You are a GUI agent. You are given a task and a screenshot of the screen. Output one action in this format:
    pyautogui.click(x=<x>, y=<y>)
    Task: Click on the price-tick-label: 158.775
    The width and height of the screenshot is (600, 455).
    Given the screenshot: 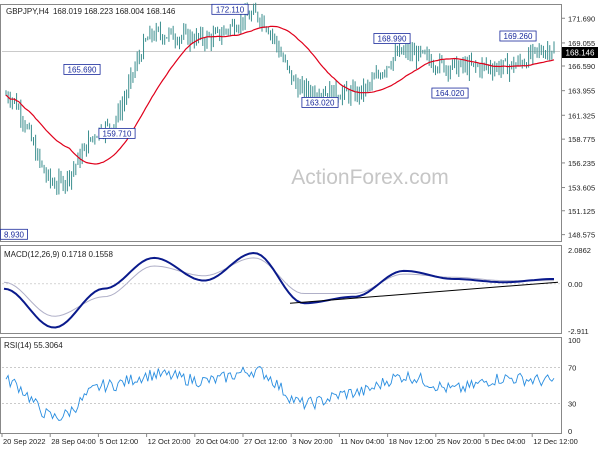 What is the action you would take?
    pyautogui.click(x=581, y=139)
    